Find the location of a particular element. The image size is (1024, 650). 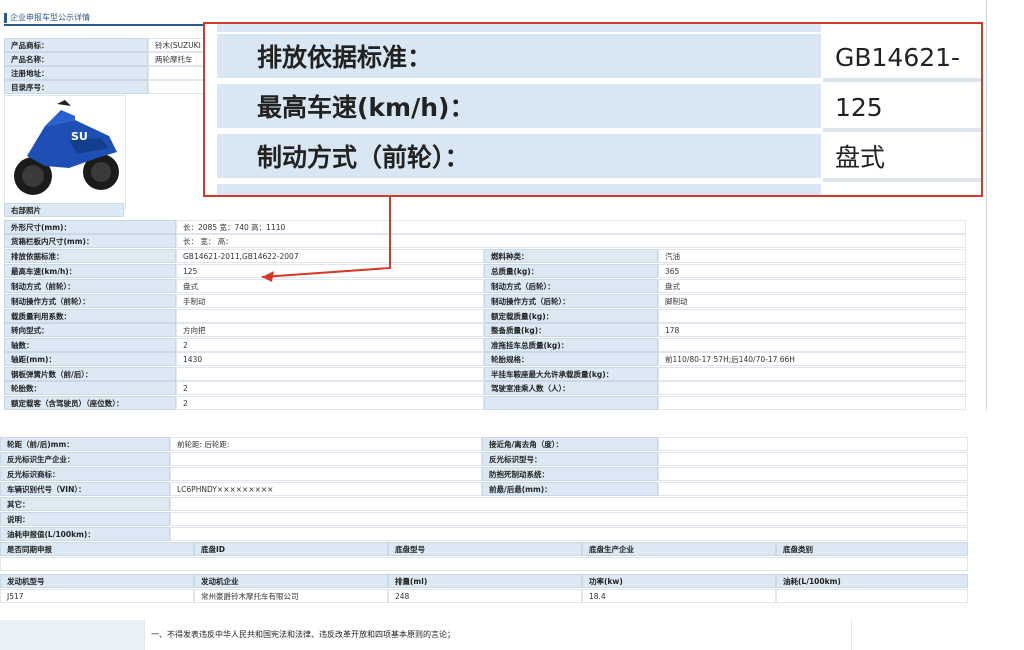

value-abs is located at coordinates (813, 474).